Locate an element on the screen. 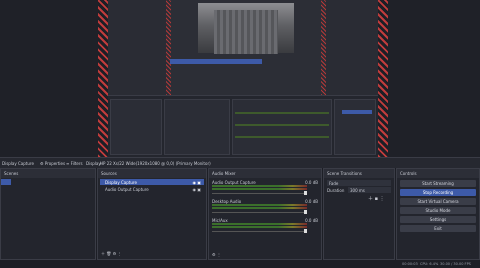  nested-mixer is located at coordinates (282, 127).